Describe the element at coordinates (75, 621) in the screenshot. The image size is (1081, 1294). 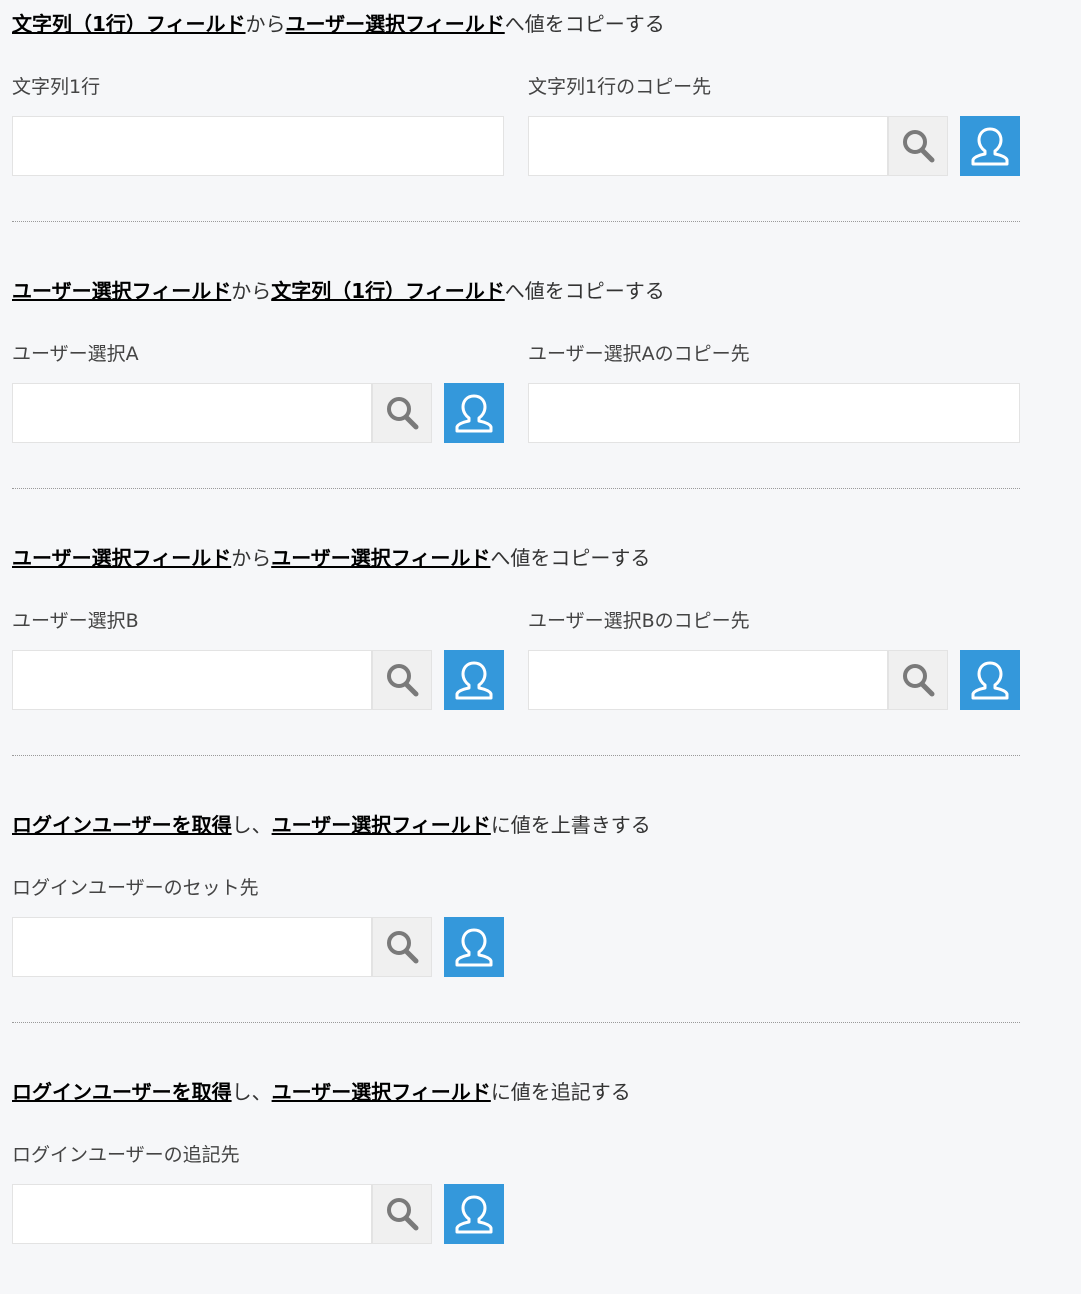
I see `field-label-user-select-b: ユーザー選択B` at that location.